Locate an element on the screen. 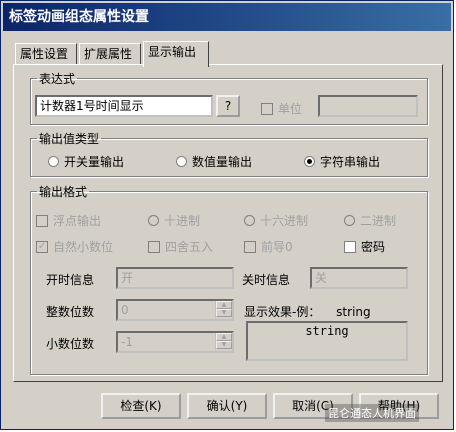 The height and width of the screenshot is (432, 456). float-output-checkbox: 浮点输出 is located at coordinates (68, 220).